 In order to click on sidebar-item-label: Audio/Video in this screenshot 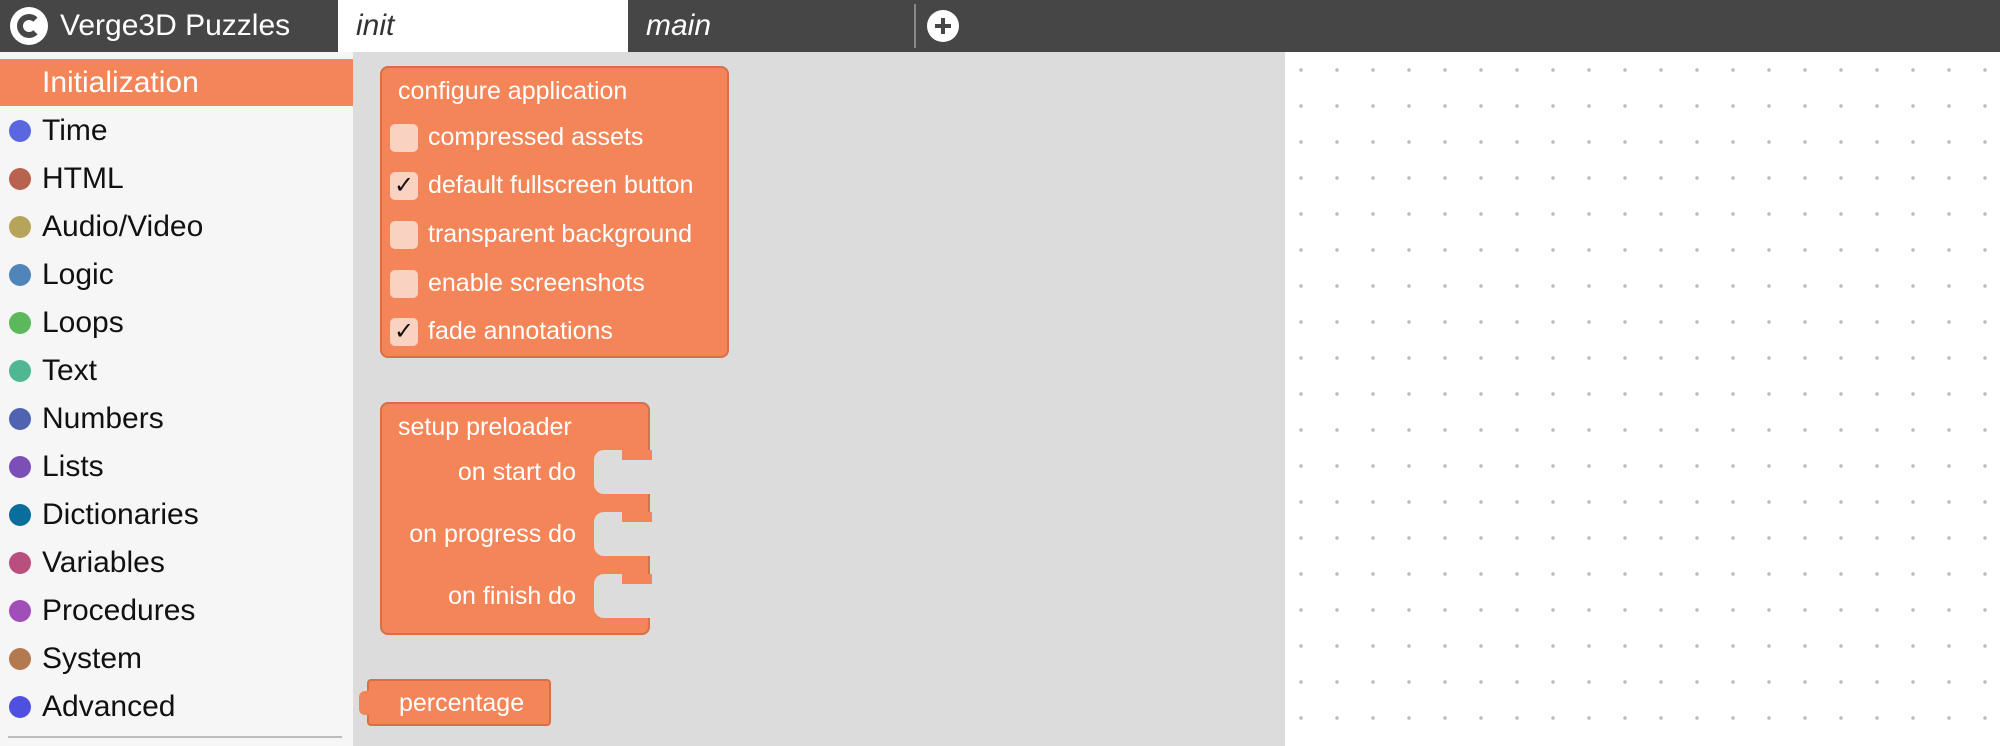, I will do `click(123, 226)`.